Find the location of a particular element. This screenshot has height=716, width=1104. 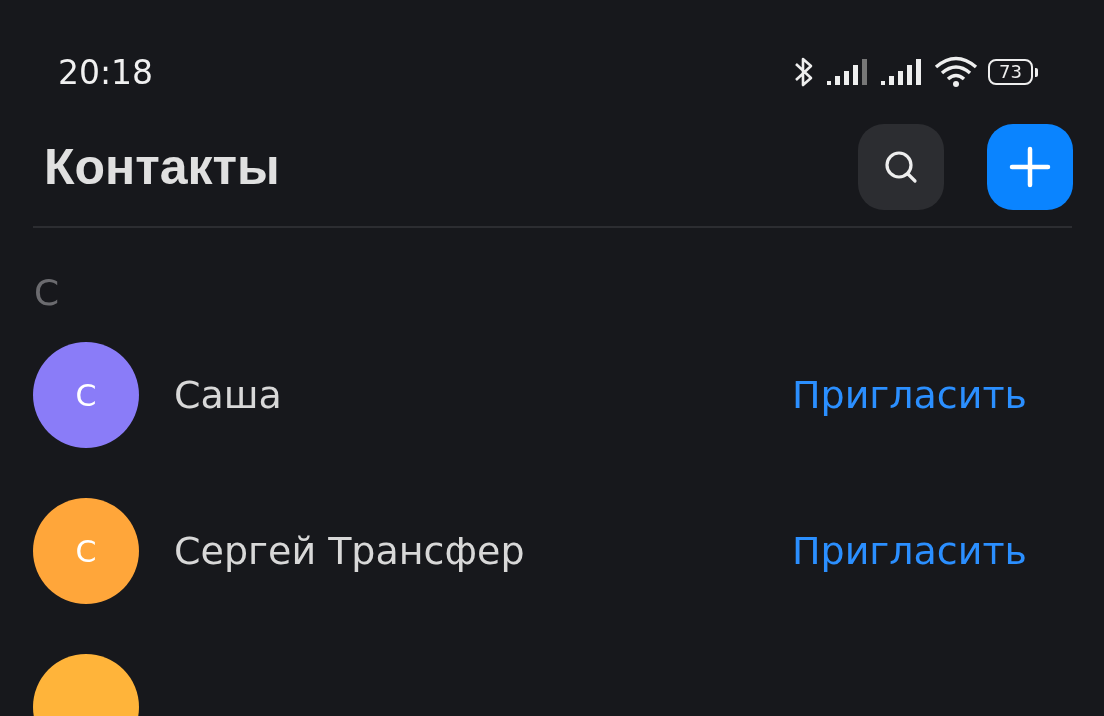

plus-icon is located at coordinates (1030, 167).